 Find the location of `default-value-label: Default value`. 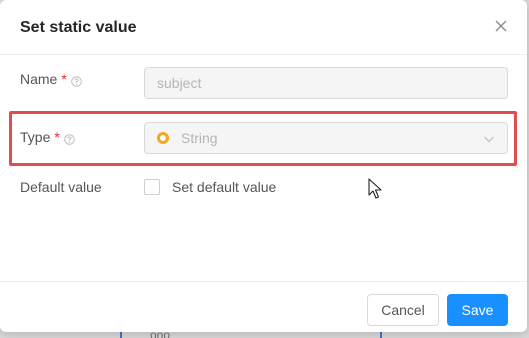

default-value-label: Default value is located at coordinates (61, 187).